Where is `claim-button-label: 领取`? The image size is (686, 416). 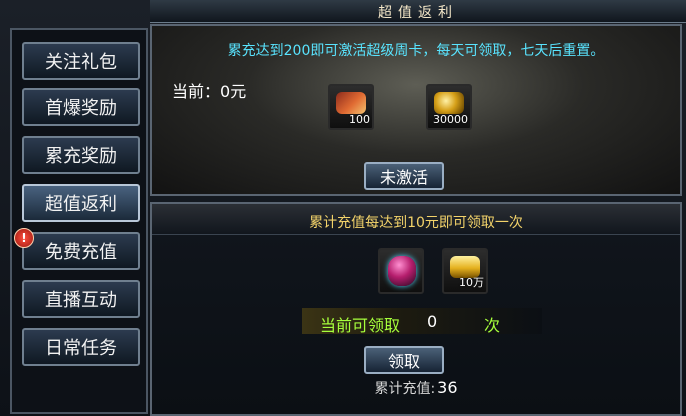
claim-button-label: 领取 is located at coordinates (403, 361).